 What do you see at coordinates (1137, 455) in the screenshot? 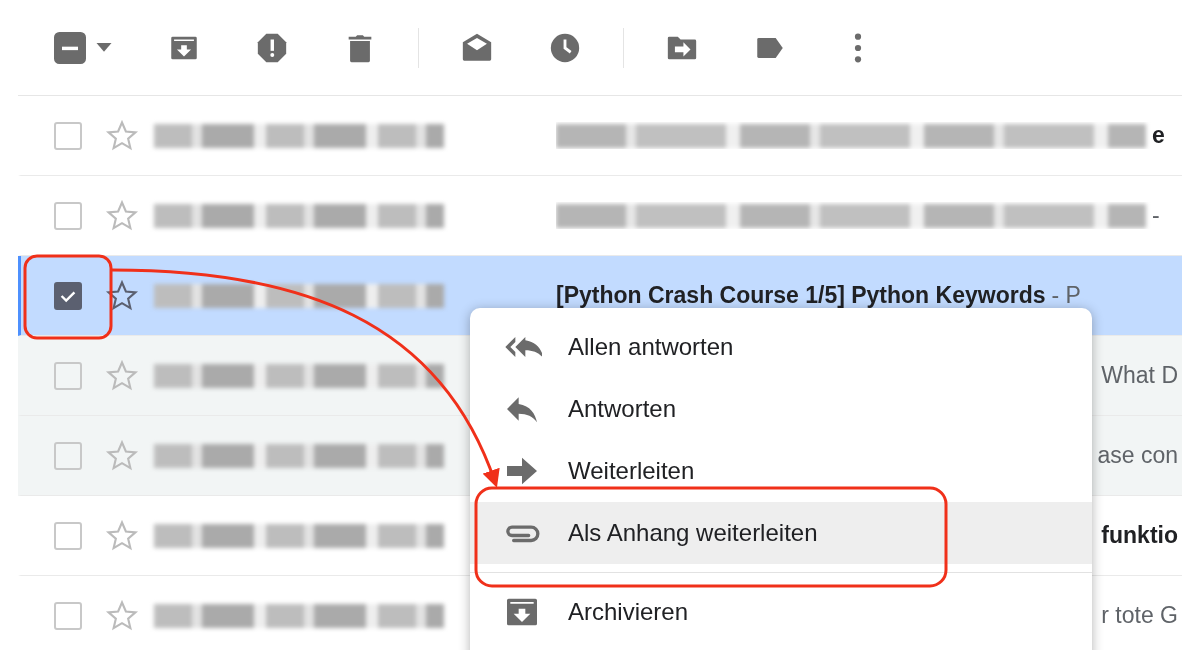
I see `email-snippet: ase con` at bounding box center [1137, 455].